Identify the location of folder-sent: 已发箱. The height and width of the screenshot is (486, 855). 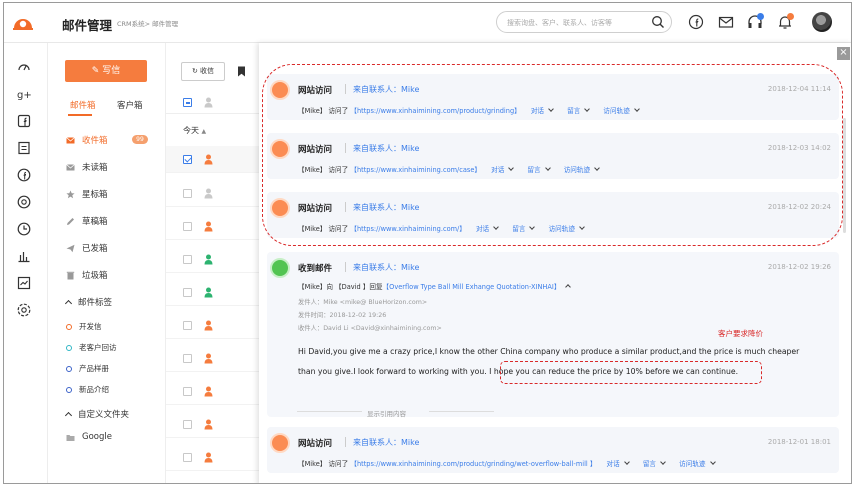
(87, 248).